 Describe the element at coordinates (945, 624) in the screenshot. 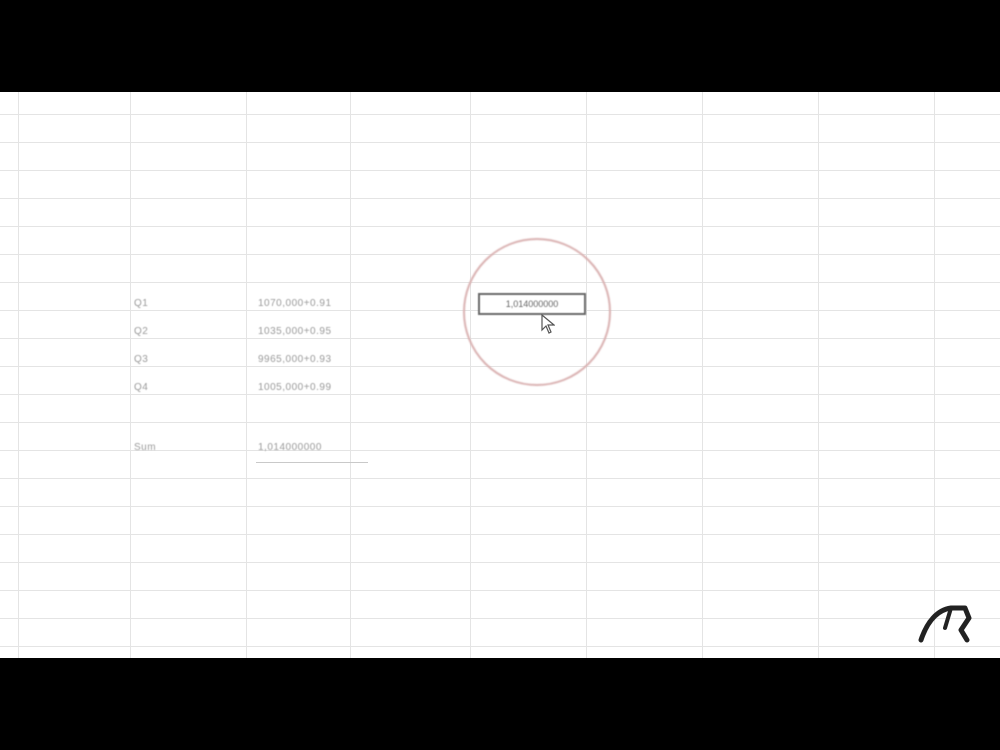

I see `brand-logo-icon` at that location.